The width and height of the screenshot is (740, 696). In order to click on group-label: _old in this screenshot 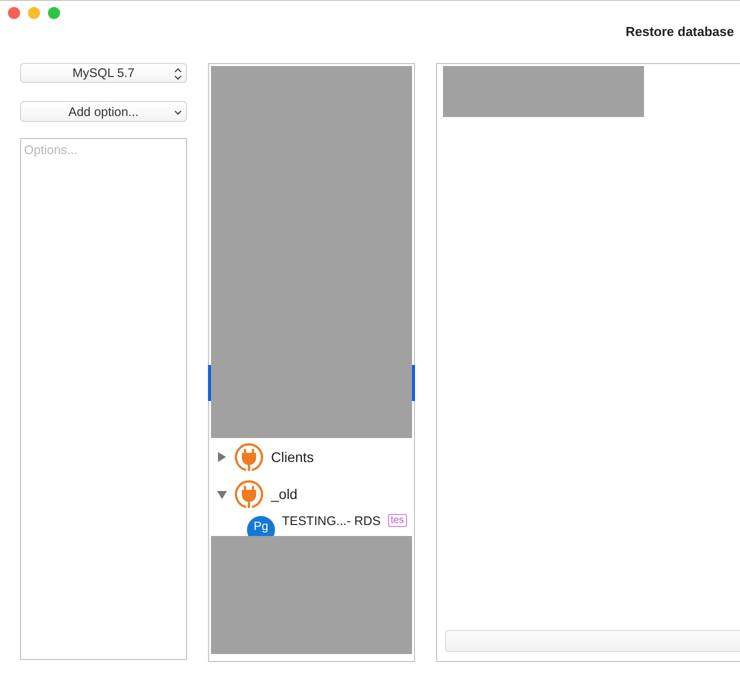, I will do `click(284, 494)`.